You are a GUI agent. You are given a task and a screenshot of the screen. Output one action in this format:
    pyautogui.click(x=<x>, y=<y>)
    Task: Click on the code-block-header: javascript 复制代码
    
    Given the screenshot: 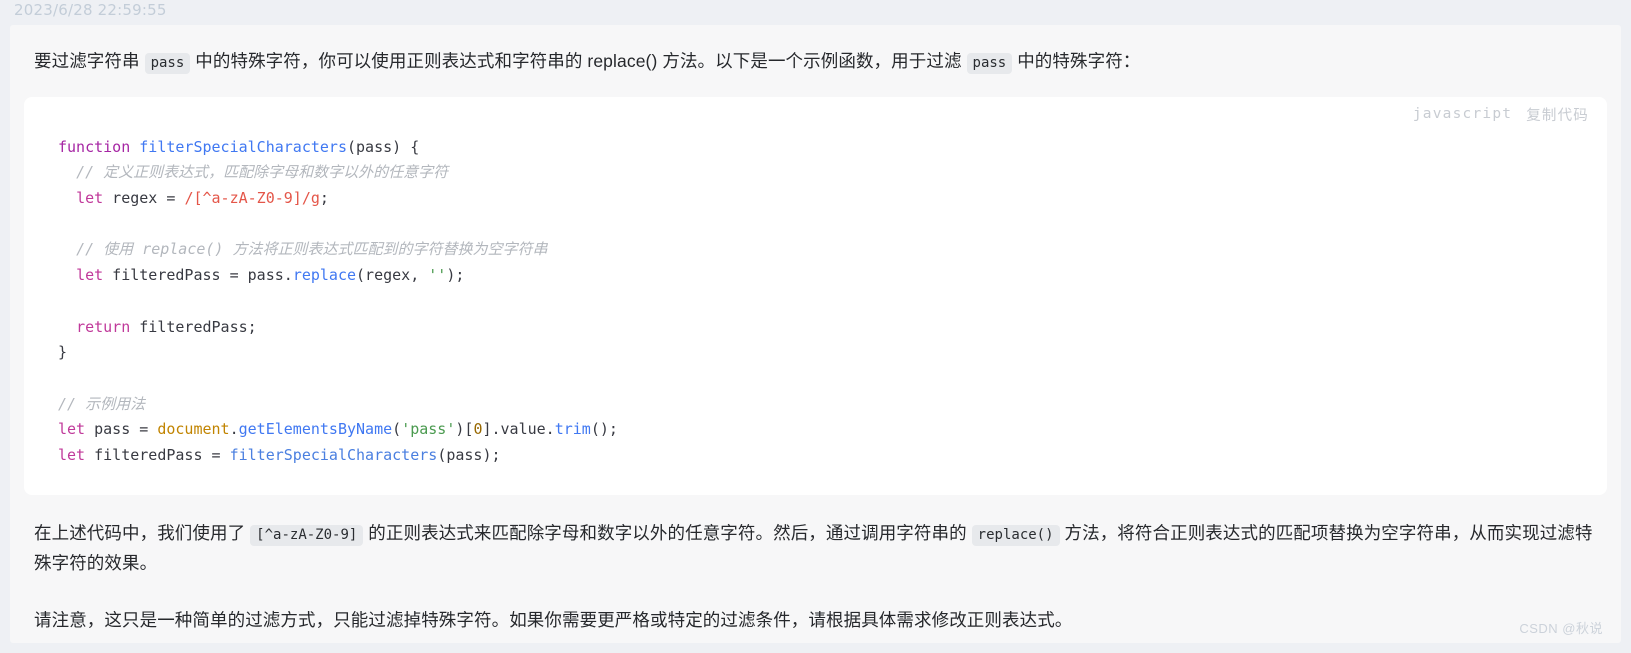 What is the action you would take?
    pyautogui.click(x=815, y=111)
    